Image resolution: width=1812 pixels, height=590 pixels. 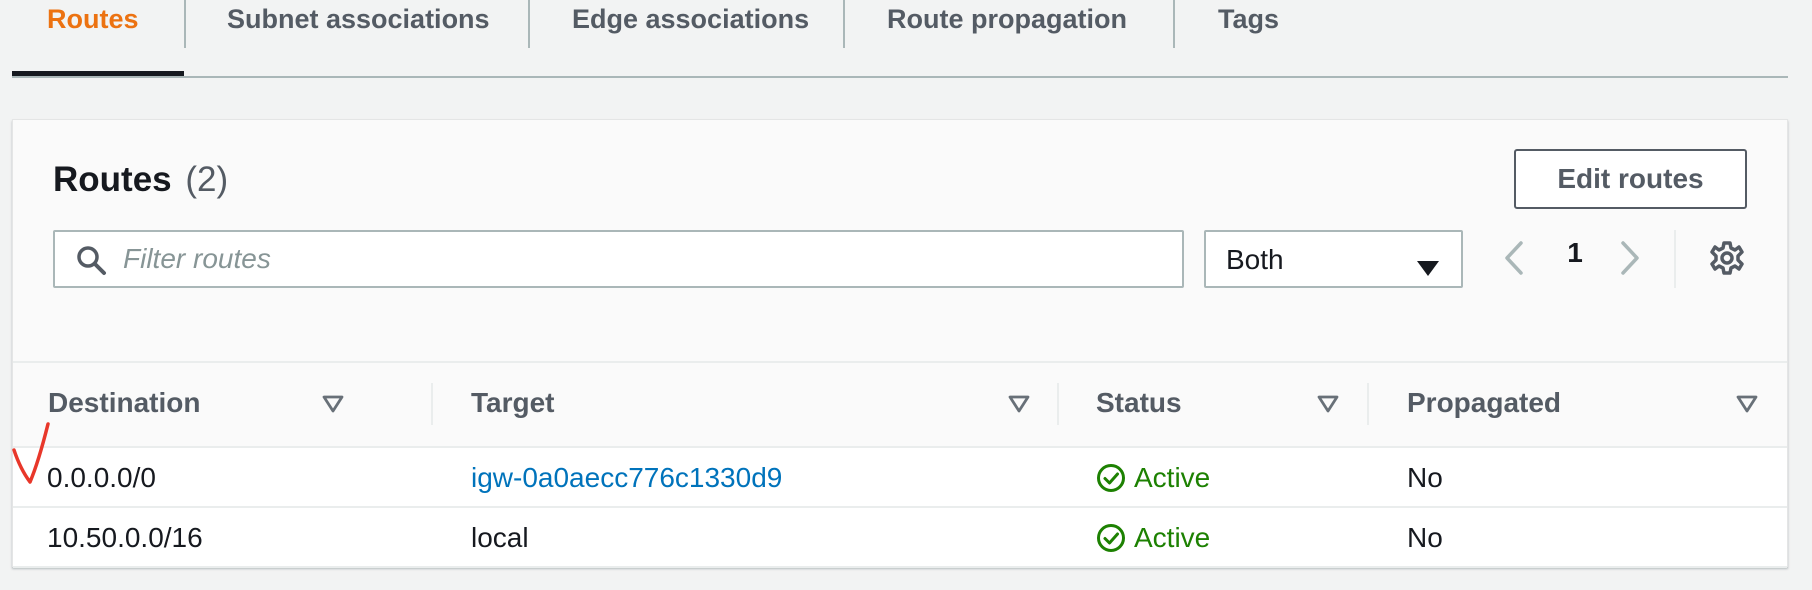 I want to click on search-icon, so click(x=91, y=262).